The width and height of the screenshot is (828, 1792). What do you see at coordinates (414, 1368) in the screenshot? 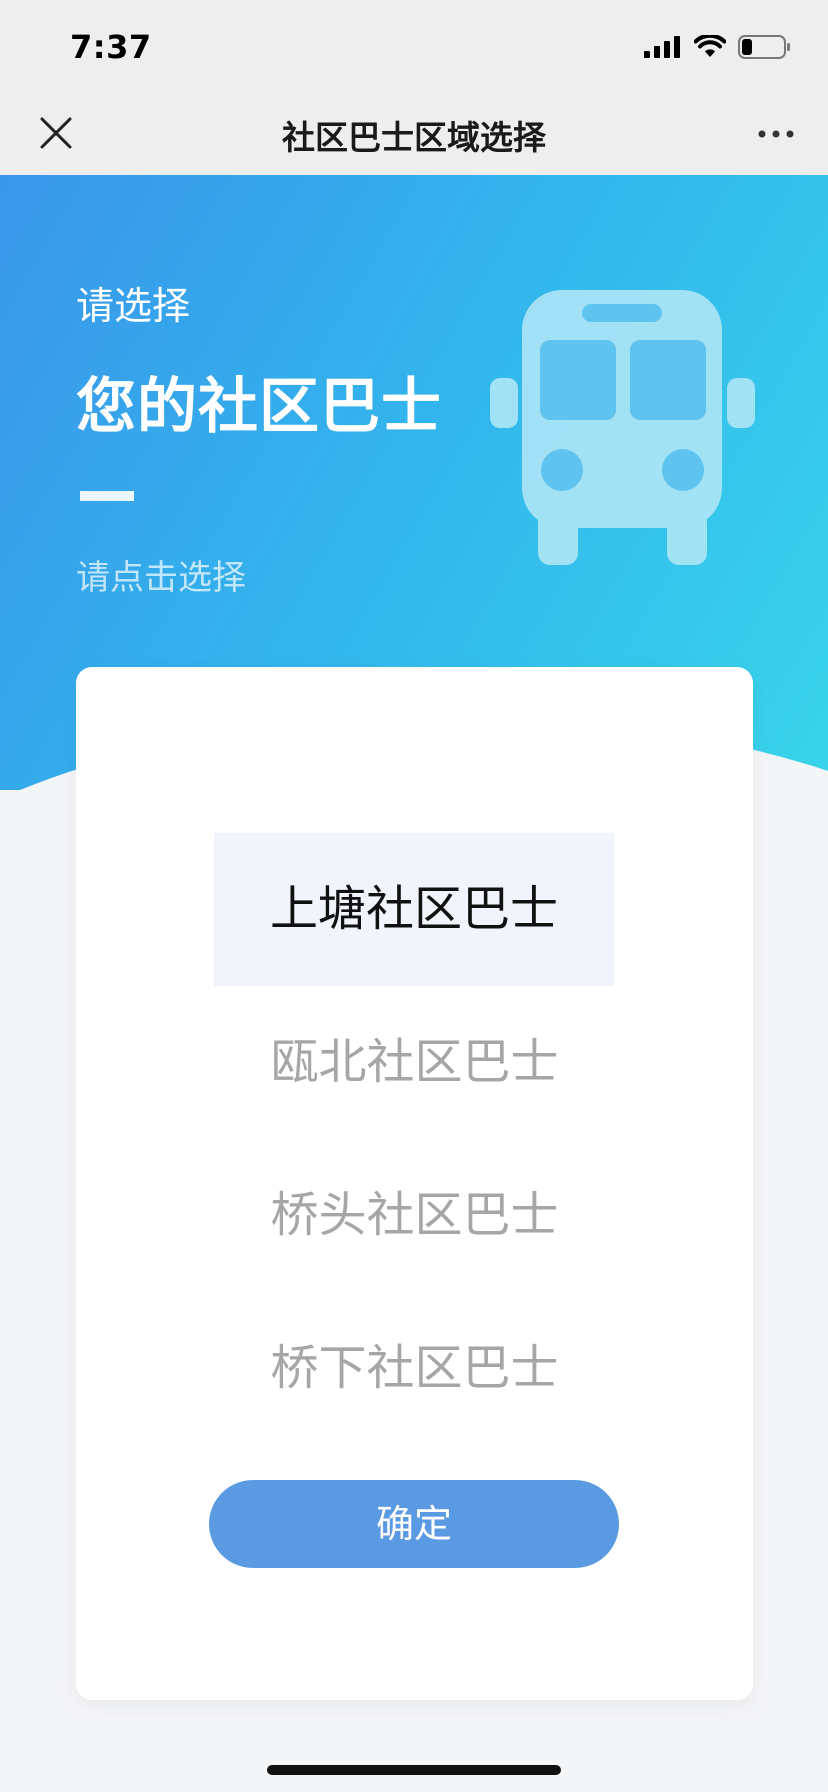
I see `option-qiaoxia: 桥下社区巴士` at bounding box center [414, 1368].